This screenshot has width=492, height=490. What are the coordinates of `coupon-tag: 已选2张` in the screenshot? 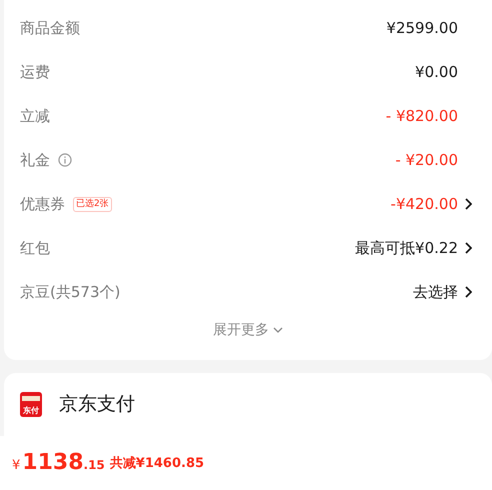 It's located at (92, 204).